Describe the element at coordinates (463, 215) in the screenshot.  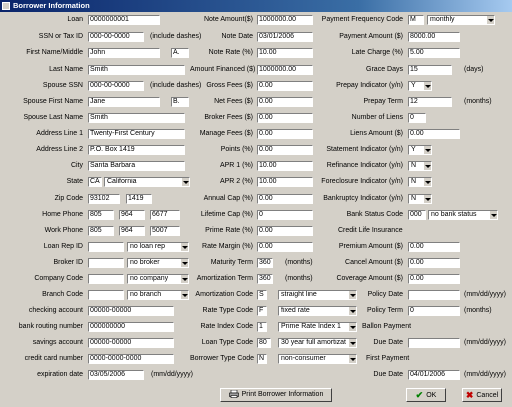
I see `bank-status-select: no bank status` at that location.